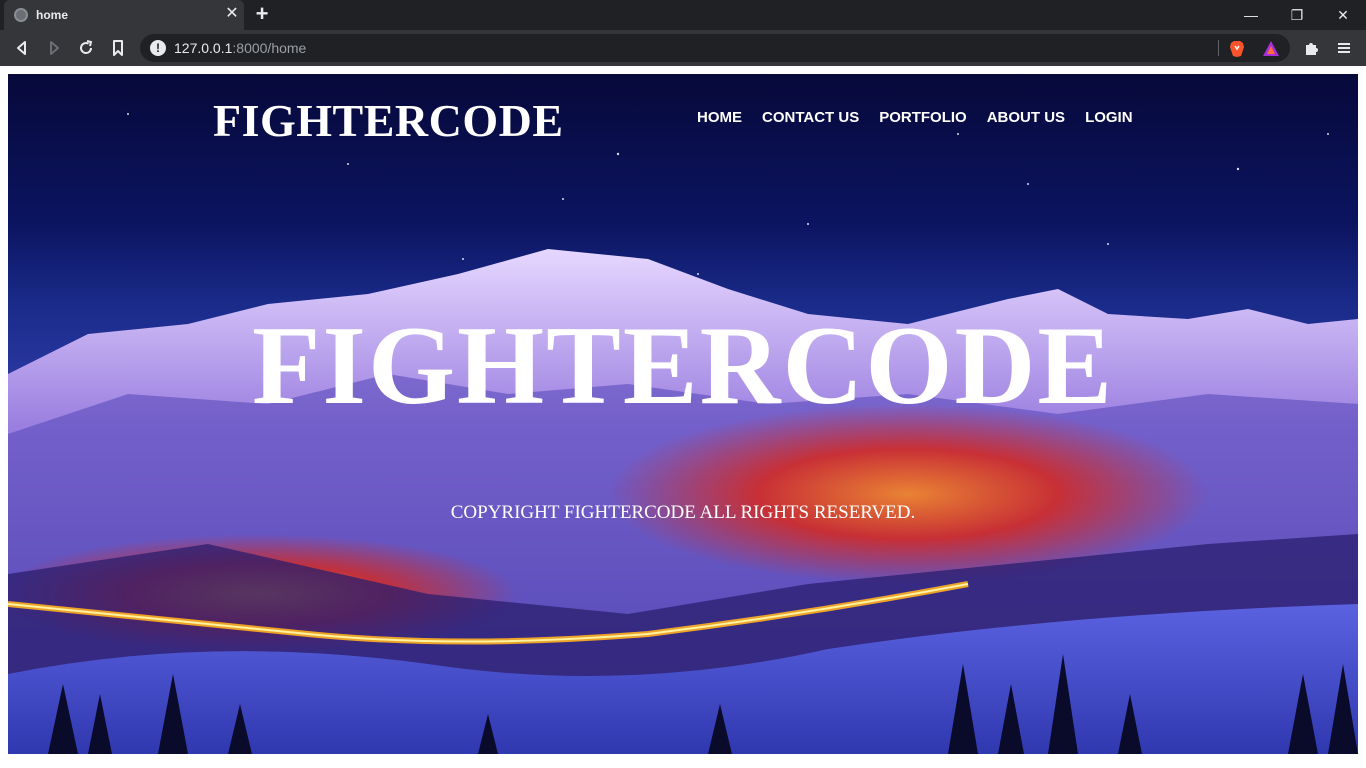 The width and height of the screenshot is (1366, 768). What do you see at coordinates (86, 48) in the screenshot?
I see `reload-icon` at bounding box center [86, 48].